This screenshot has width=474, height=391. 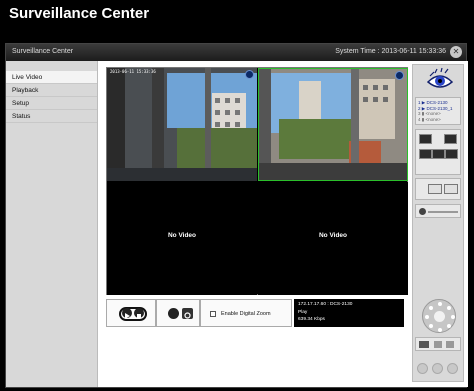 What do you see at coordinates (438, 120) in the screenshot?
I see `camera-list-item-4: 4 ▮ <none>` at bounding box center [438, 120].